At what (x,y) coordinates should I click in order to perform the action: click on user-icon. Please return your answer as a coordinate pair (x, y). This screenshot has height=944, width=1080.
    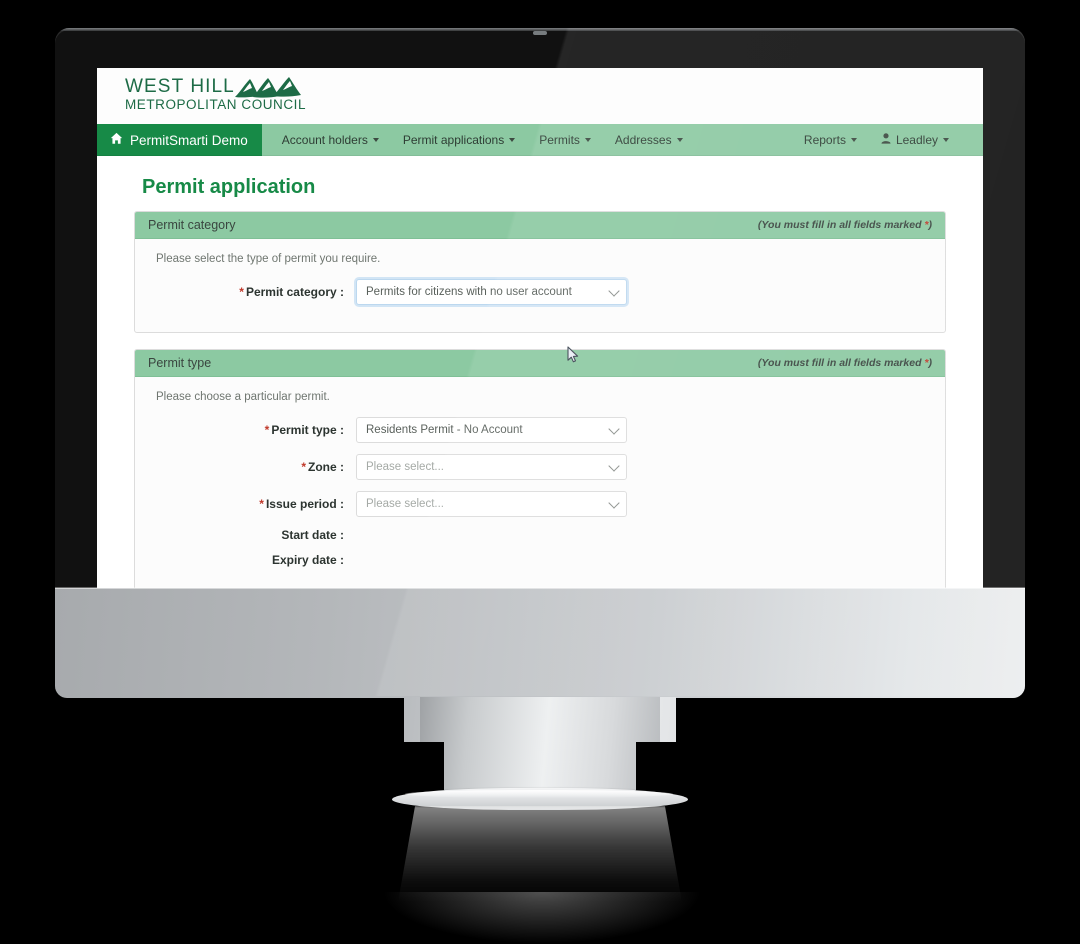
    Looking at the image, I should click on (886, 140).